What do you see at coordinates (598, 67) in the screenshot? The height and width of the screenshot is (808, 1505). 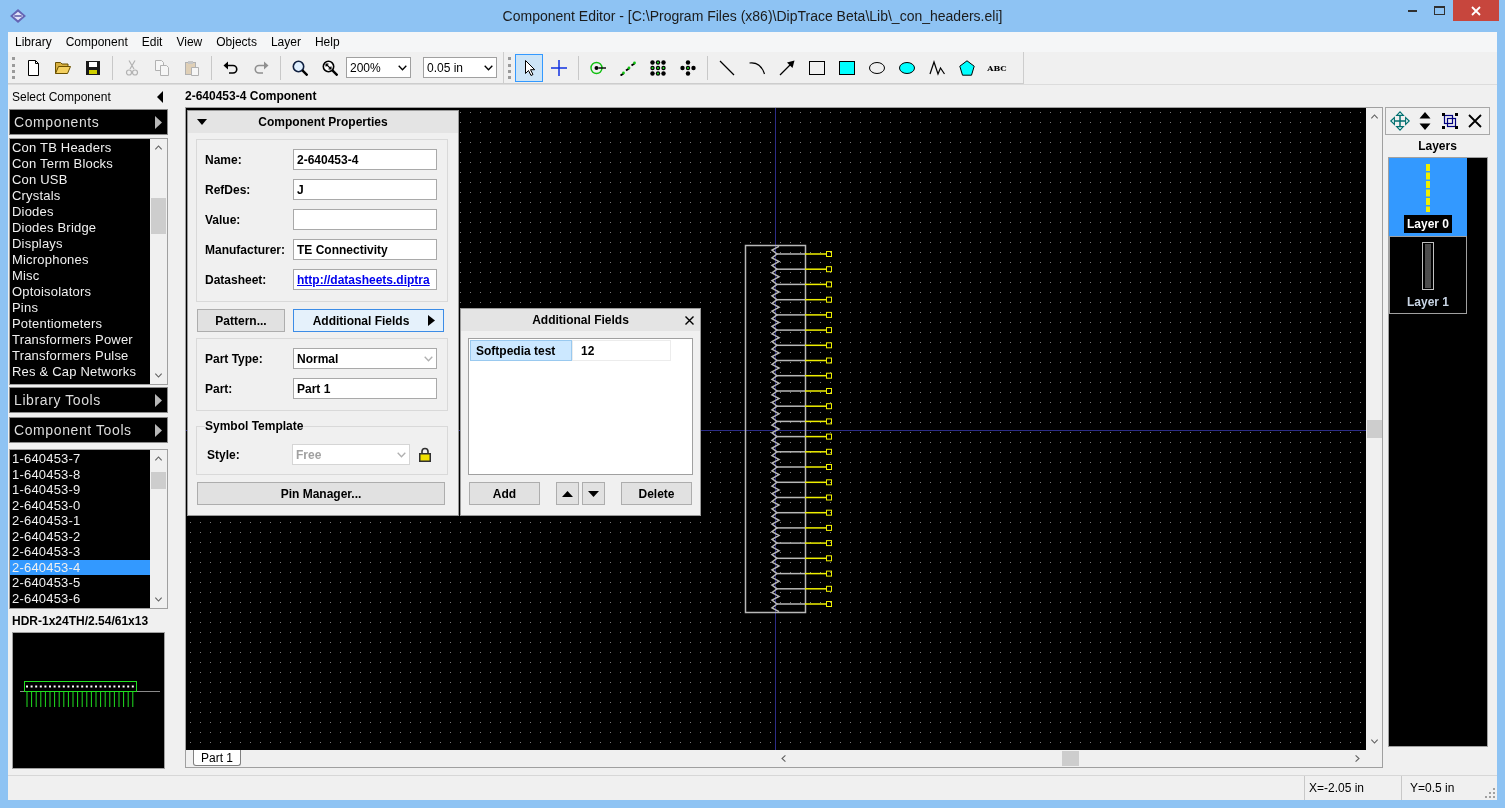 I see `pin-icon` at bounding box center [598, 67].